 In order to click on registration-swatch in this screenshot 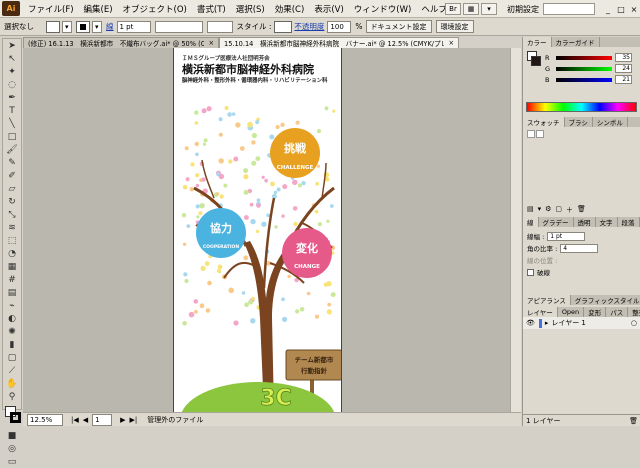, I will do `click(540, 134)`.